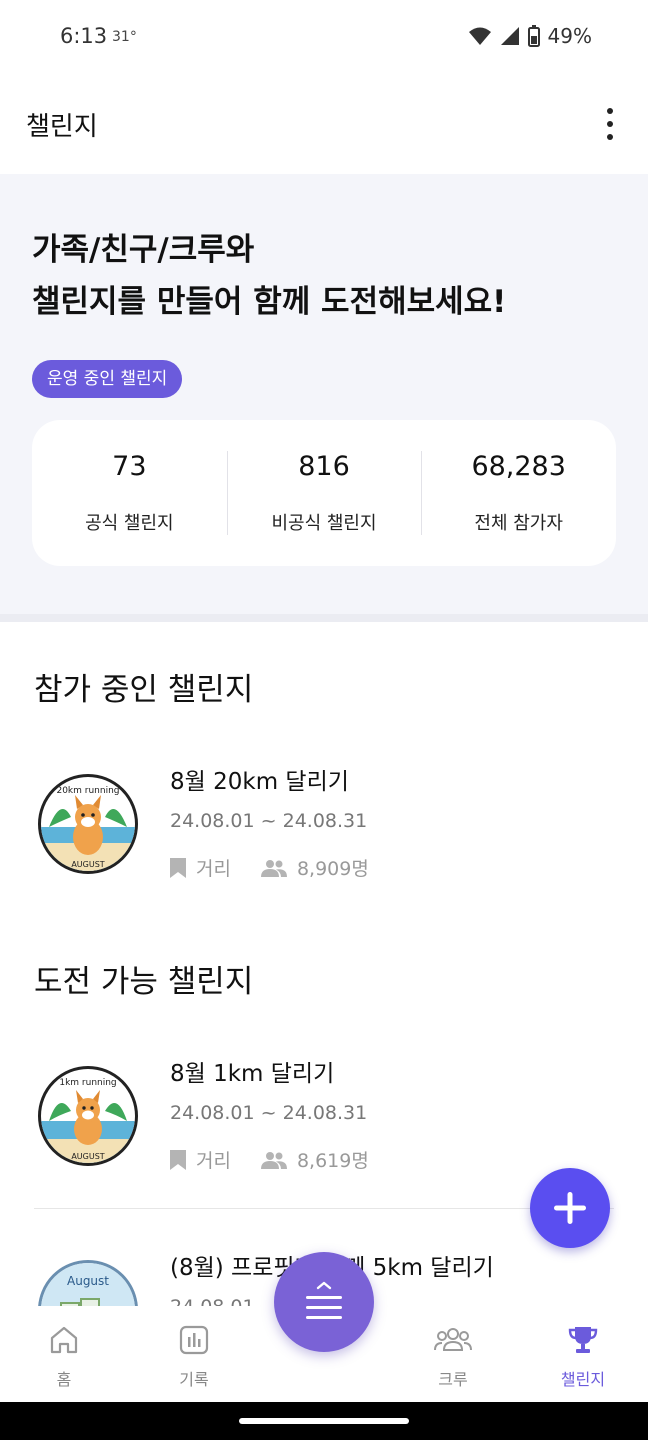 This screenshot has width=648, height=1440. What do you see at coordinates (583, 1340) in the screenshot?
I see `trophy-icon` at bounding box center [583, 1340].